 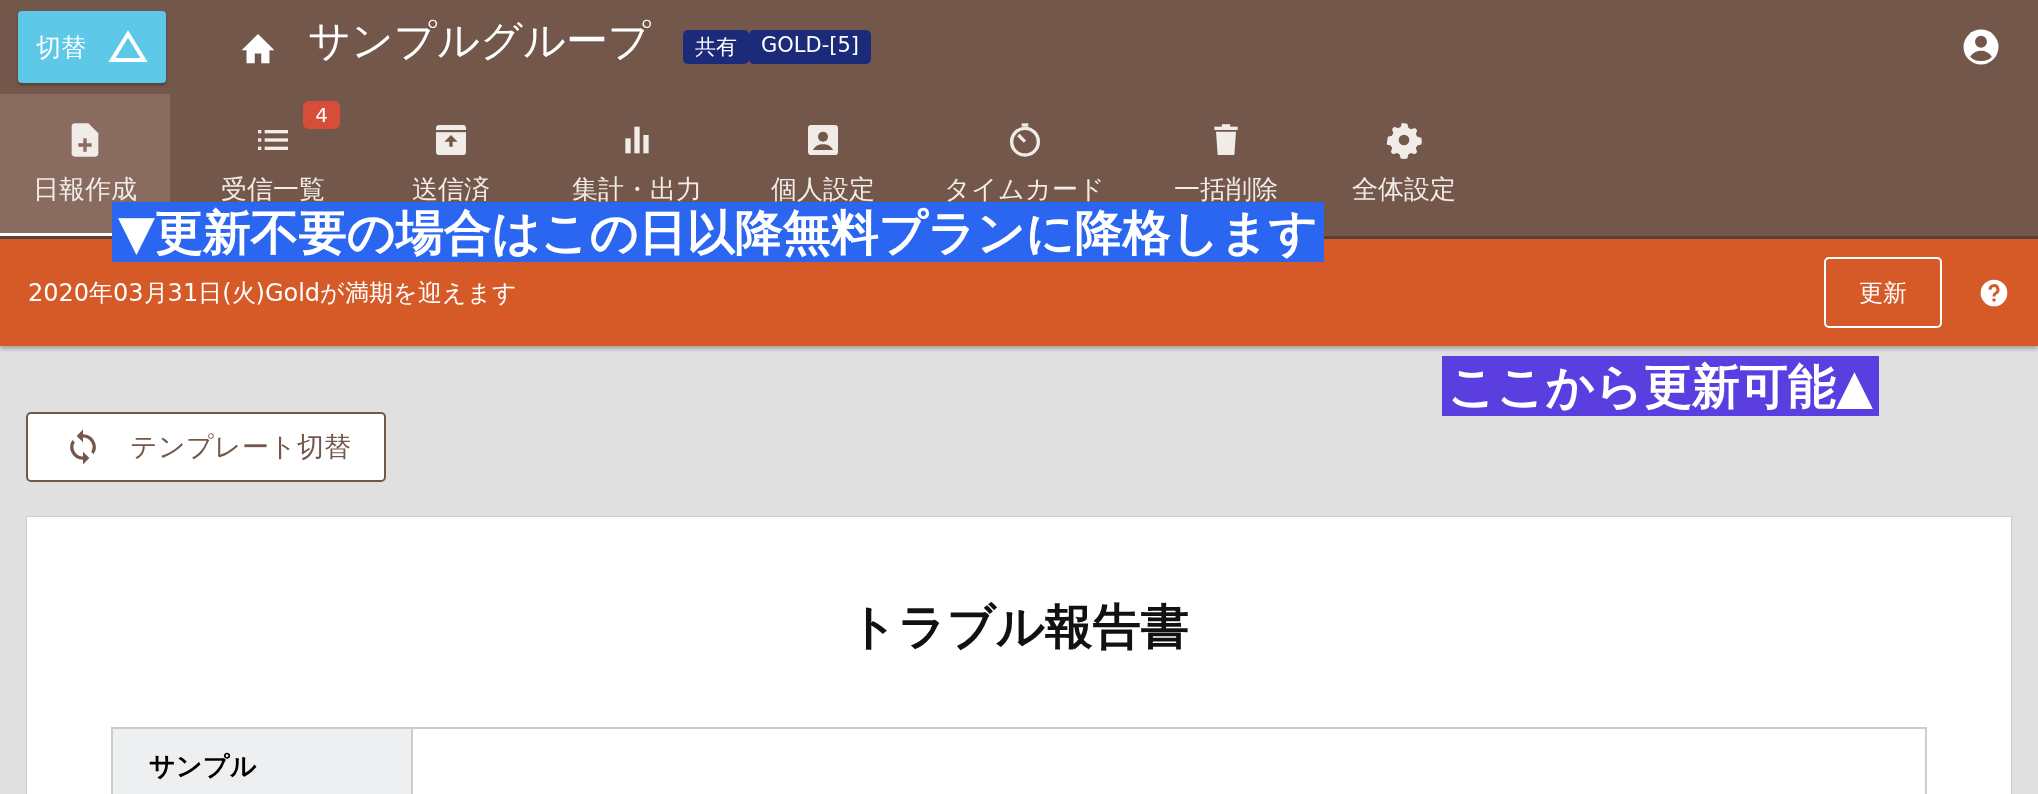 I want to click on renew-button: 更新, so click(x=1883, y=292).